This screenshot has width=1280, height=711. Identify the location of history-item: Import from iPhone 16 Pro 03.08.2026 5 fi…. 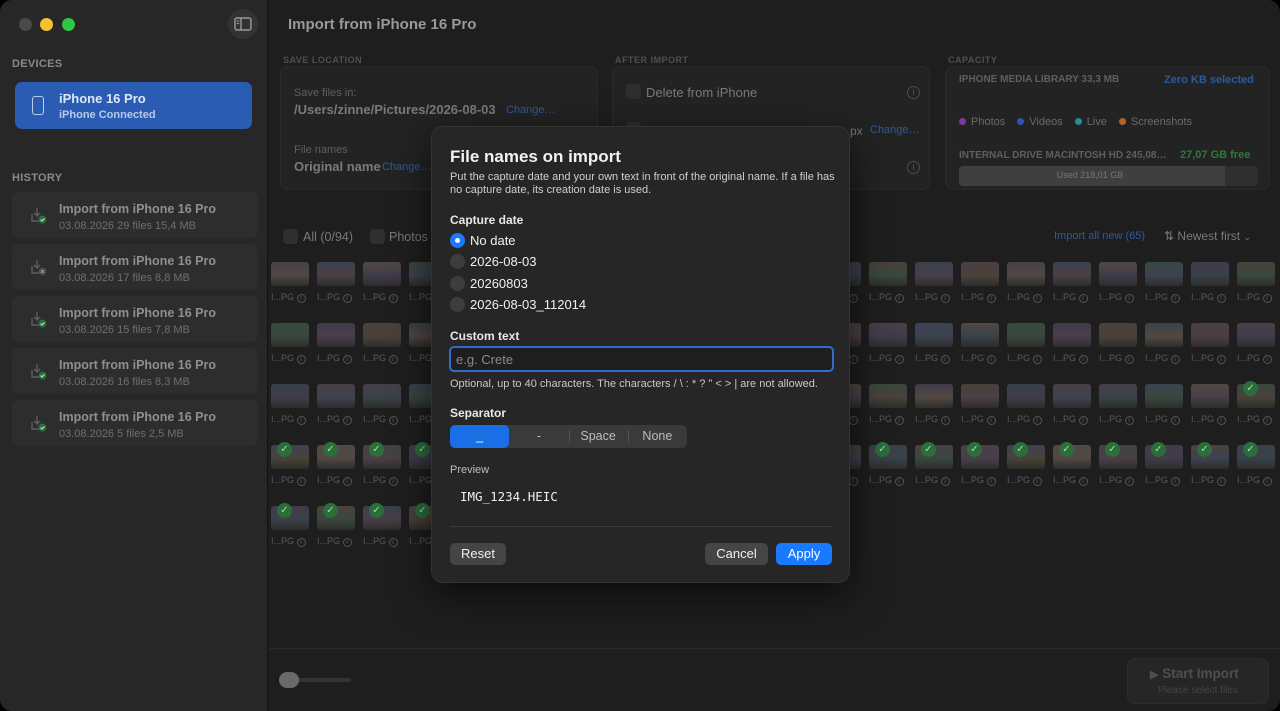
(135, 423).